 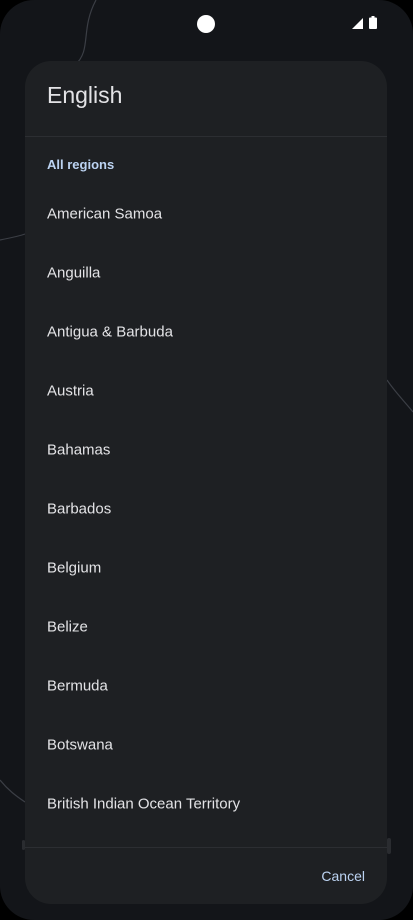 I want to click on battery-icon, so click(x=373, y=22).